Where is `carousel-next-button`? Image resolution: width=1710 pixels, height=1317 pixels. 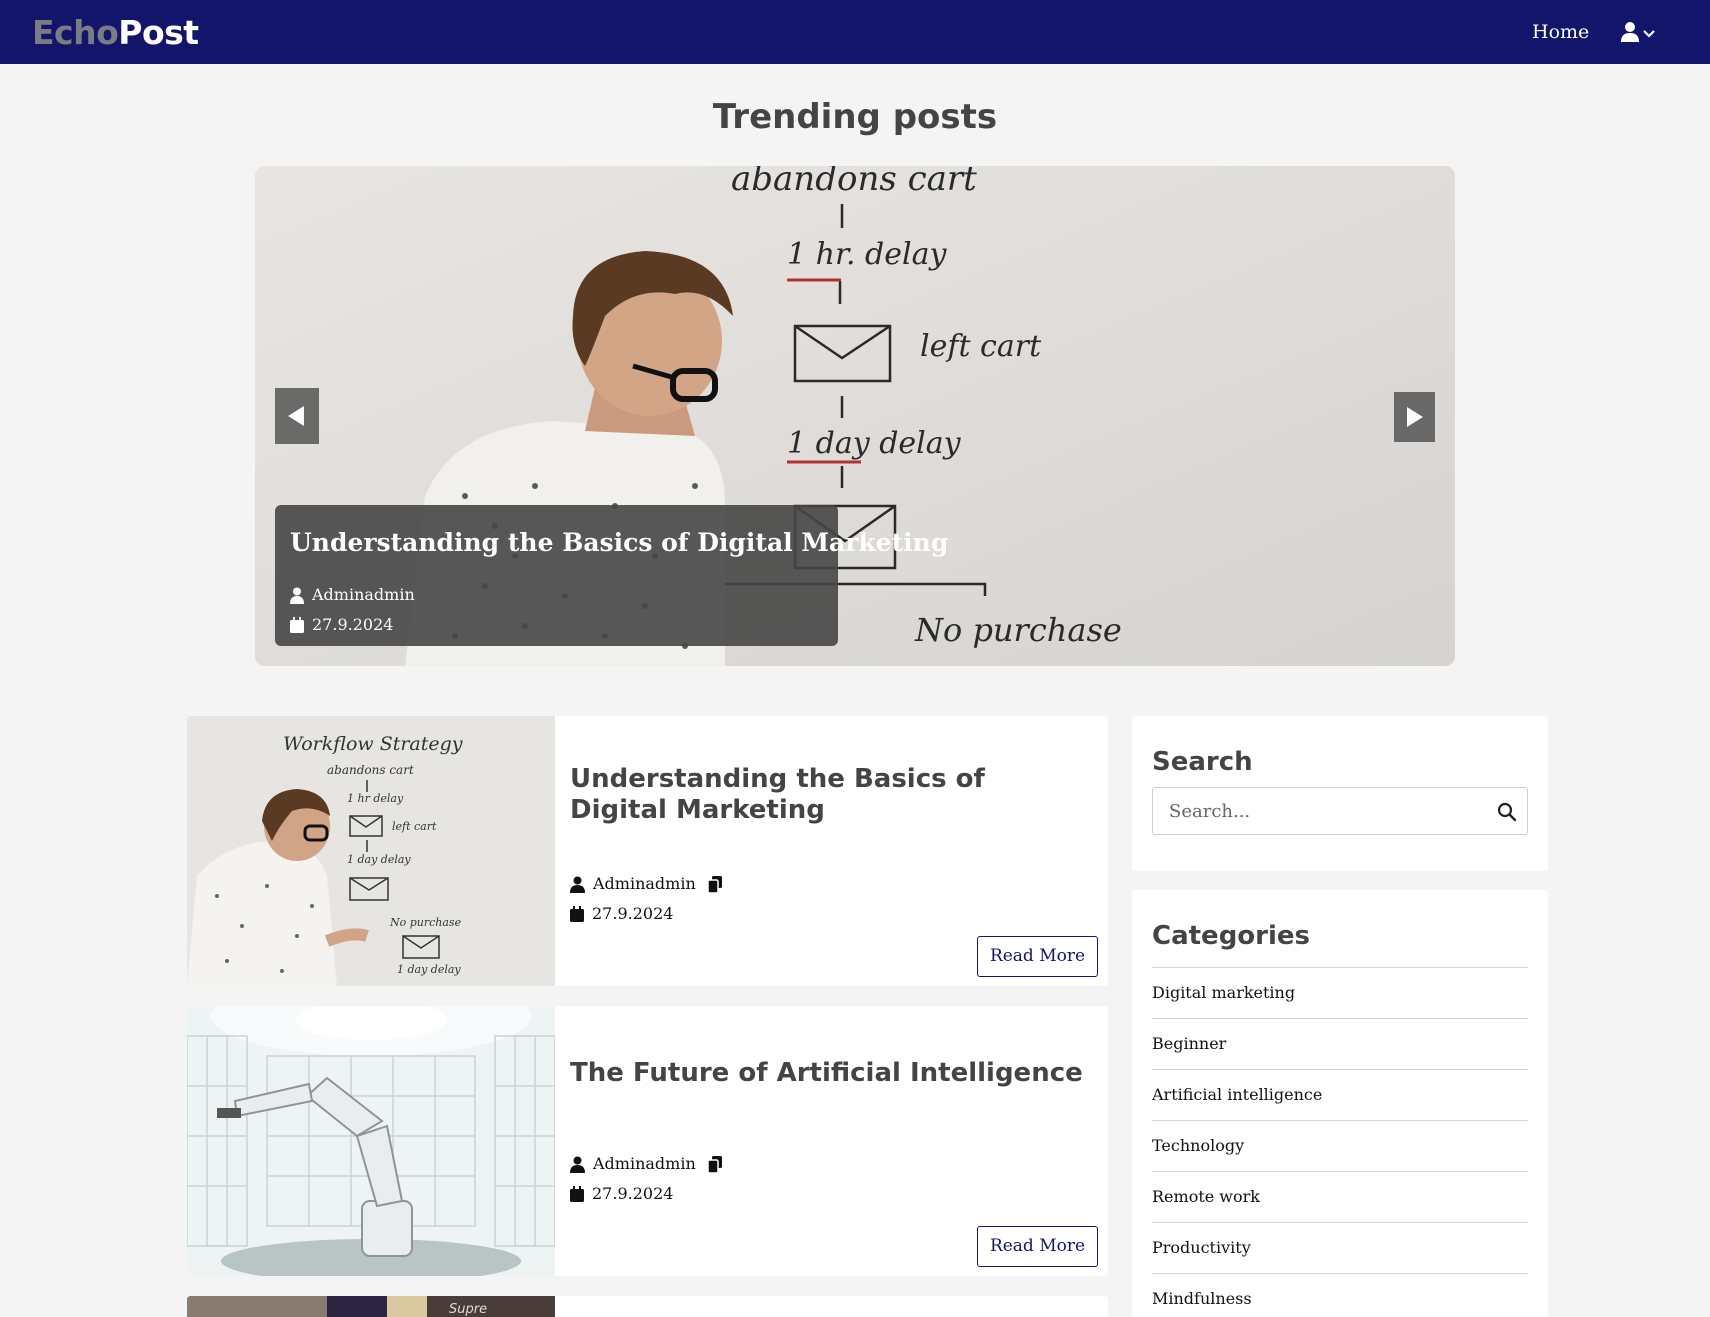
carousel-next-button is located at coordinates (1414, 417).